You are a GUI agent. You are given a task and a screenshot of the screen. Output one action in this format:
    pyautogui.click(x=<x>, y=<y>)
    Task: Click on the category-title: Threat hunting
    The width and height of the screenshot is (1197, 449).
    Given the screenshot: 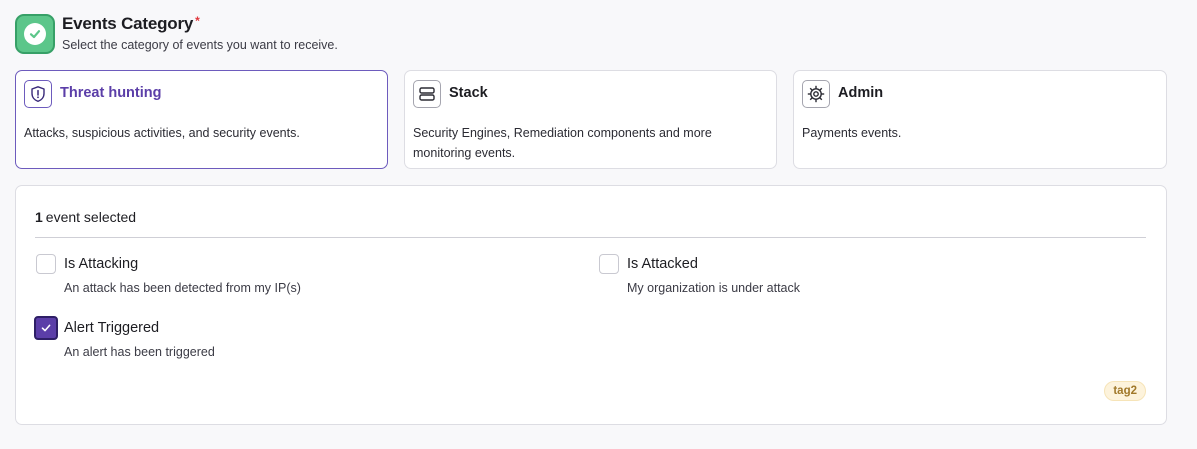 What is the action you would take?
    pyautogui.click(x=111, y=93)
    